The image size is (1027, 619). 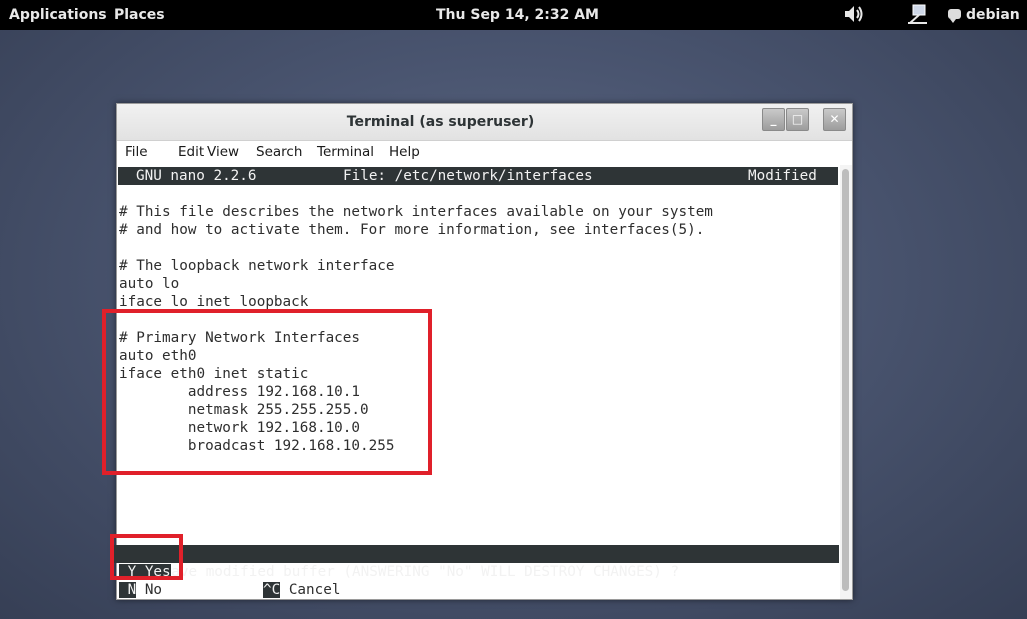 What do you see at coordinates (196, 176) in the screenshot?
I see `nano-version: GNU nano 2.2.6` at bounding box center [196, 176].